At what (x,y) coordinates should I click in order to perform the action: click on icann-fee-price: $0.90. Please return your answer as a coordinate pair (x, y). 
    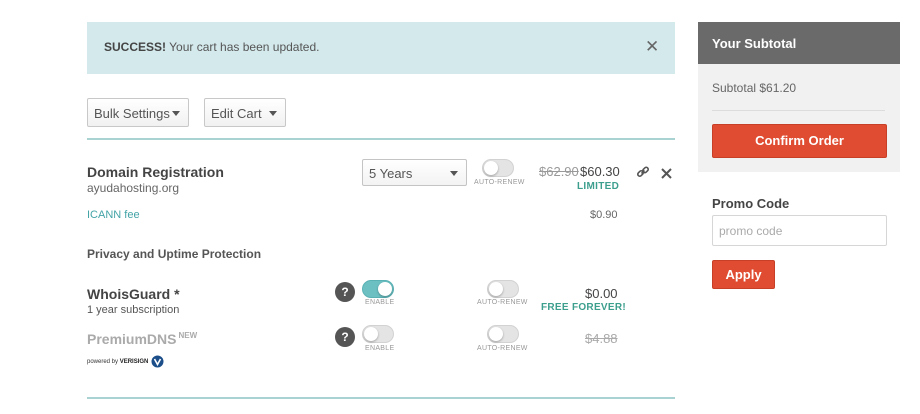
    Looking at the image, I should click on (604, 215).